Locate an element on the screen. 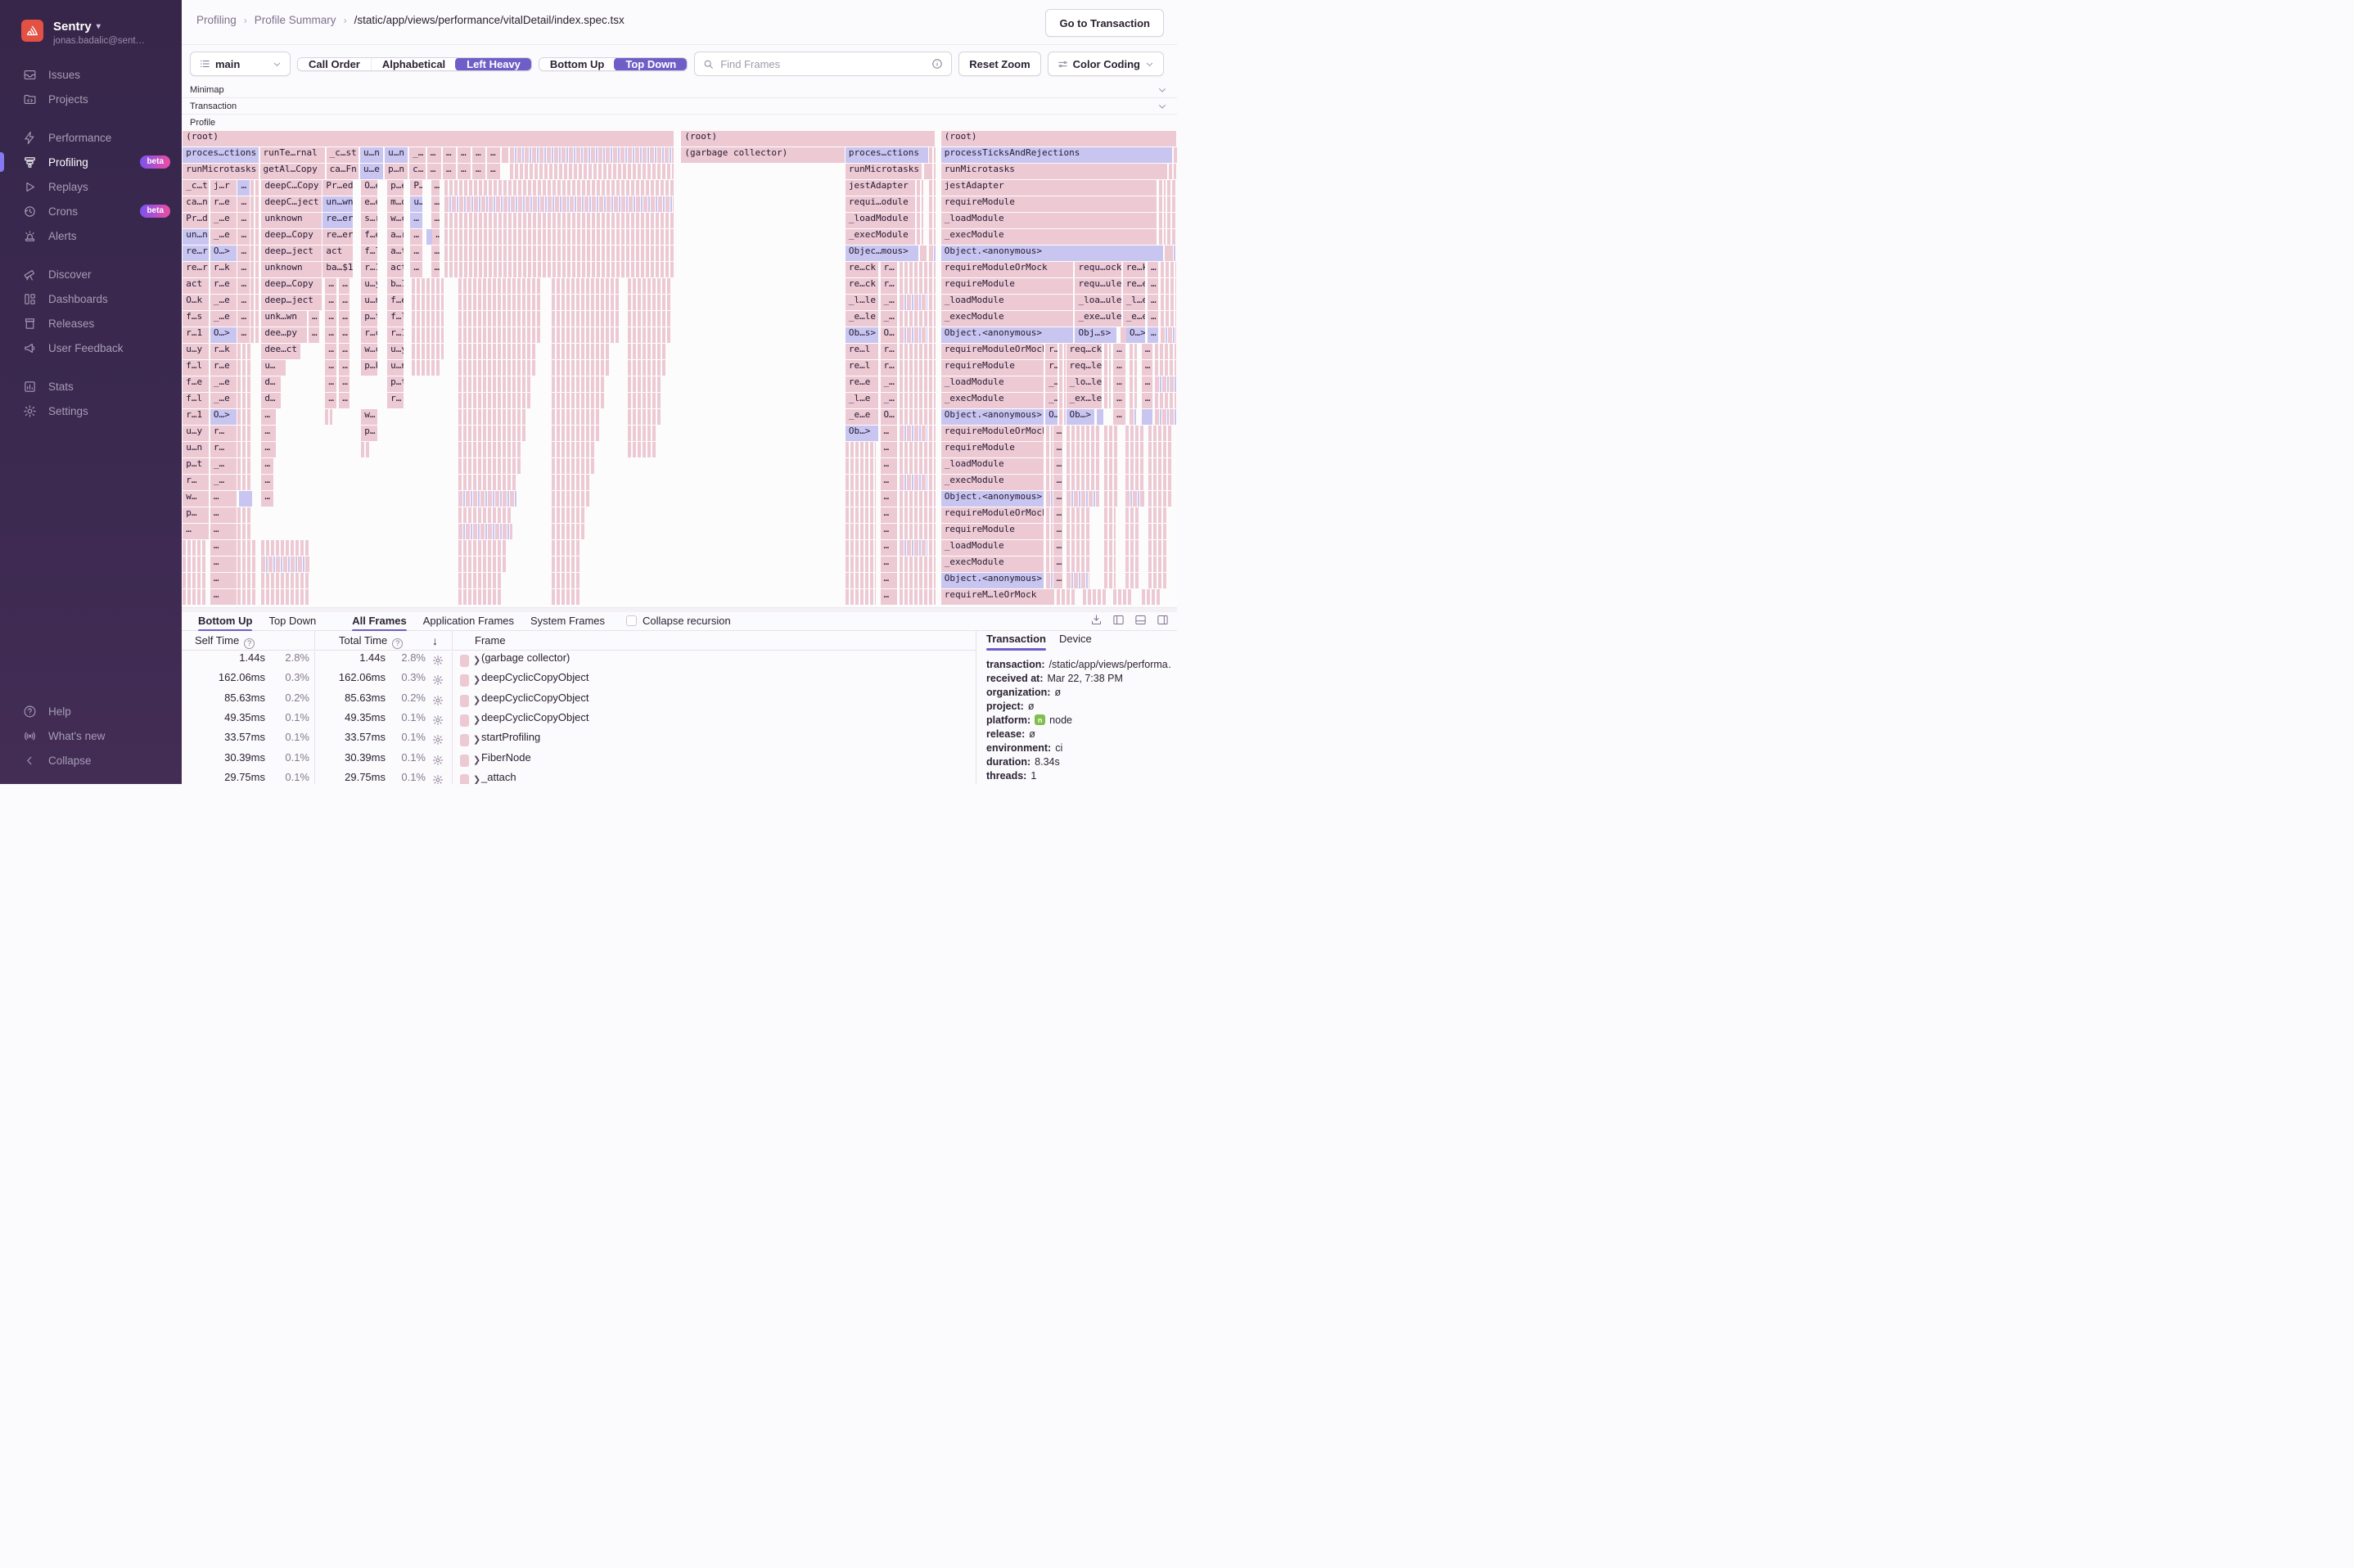 The image size is (2354, 1568). flame-frame: a…t is located at coordinates (395, 253).